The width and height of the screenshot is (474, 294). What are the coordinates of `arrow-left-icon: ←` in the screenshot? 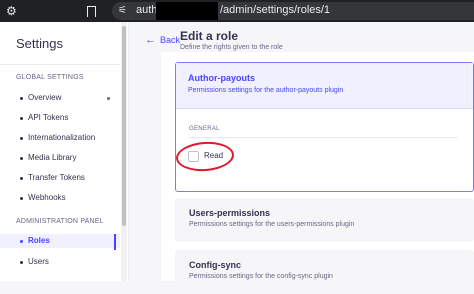 It's located at (150, 40).